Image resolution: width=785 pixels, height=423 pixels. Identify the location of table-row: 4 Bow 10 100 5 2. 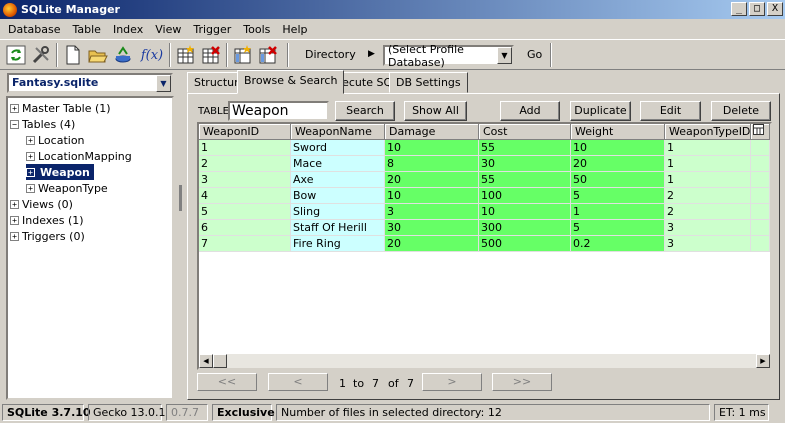
(484, 196).